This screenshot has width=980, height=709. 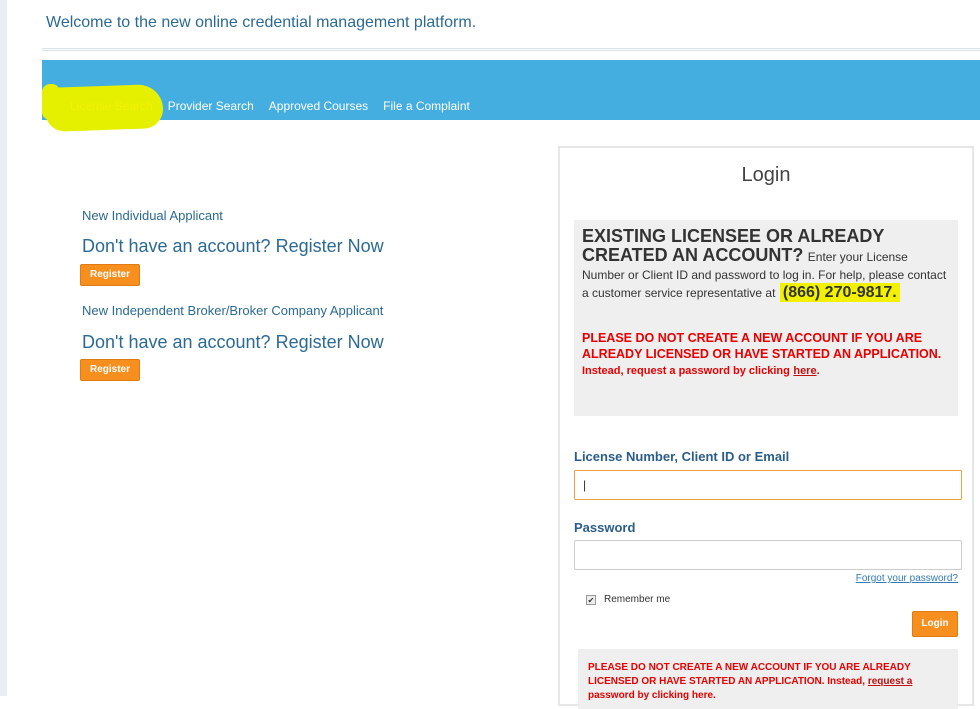 What do you see at coordinates (637, 599) in the screenshot?
I see `remember-me-label: Remember me` at bounding box center [637, 599].